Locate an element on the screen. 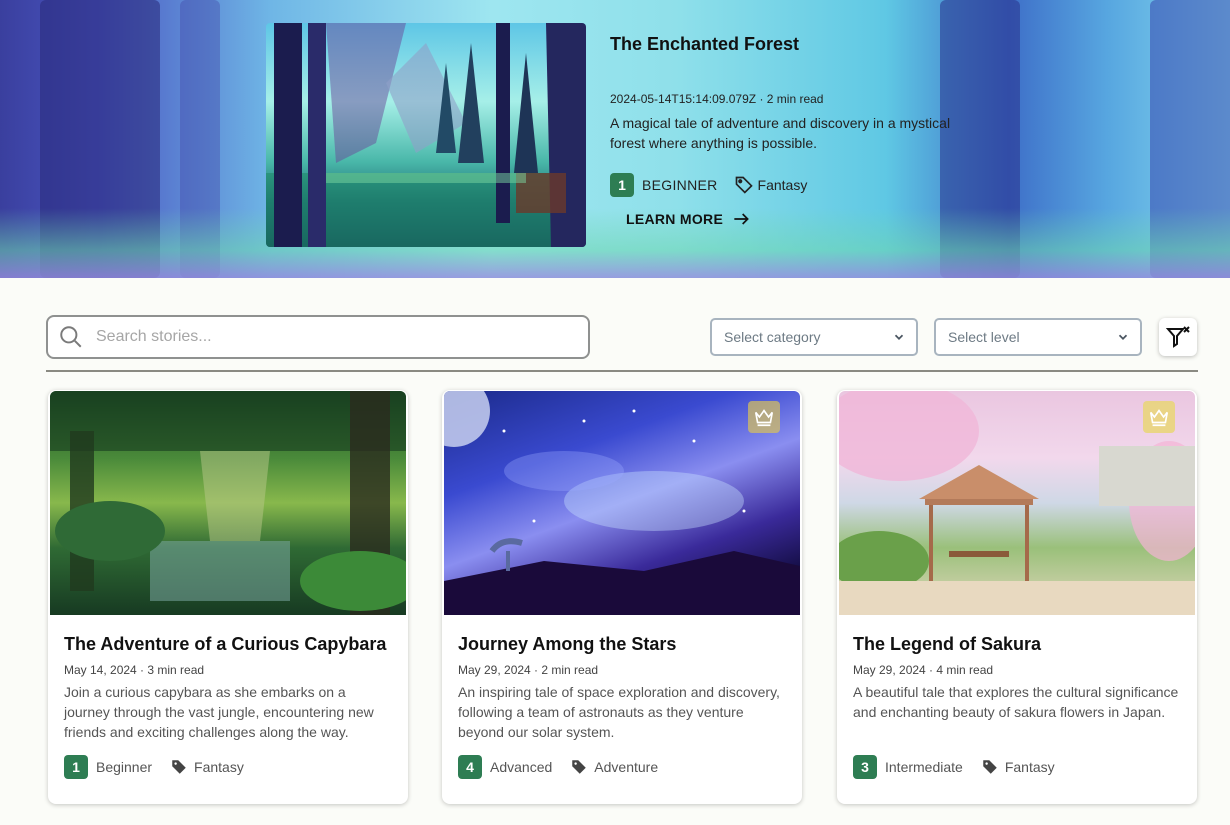  search-input is located at coordinates (331, 337).